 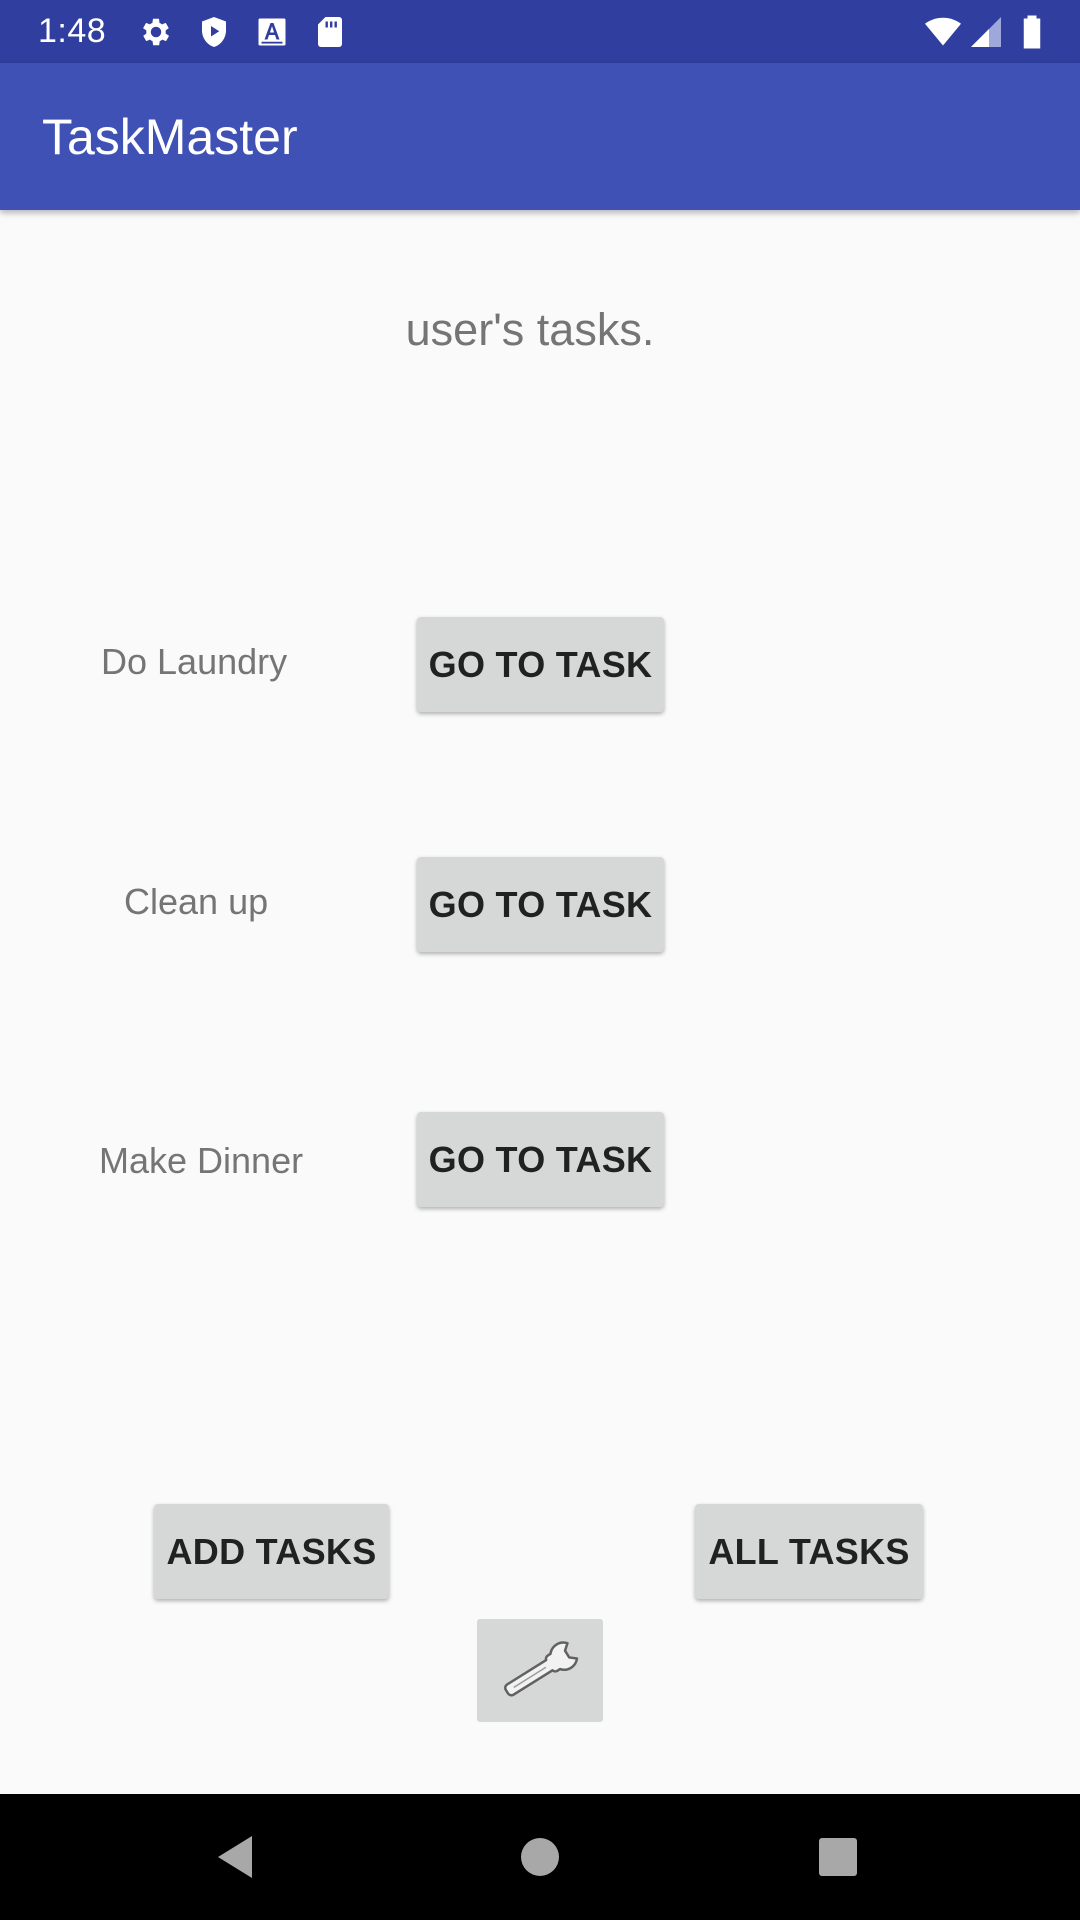 I want to click on app-bar: TaskMaster, so click(x=540, y=136).